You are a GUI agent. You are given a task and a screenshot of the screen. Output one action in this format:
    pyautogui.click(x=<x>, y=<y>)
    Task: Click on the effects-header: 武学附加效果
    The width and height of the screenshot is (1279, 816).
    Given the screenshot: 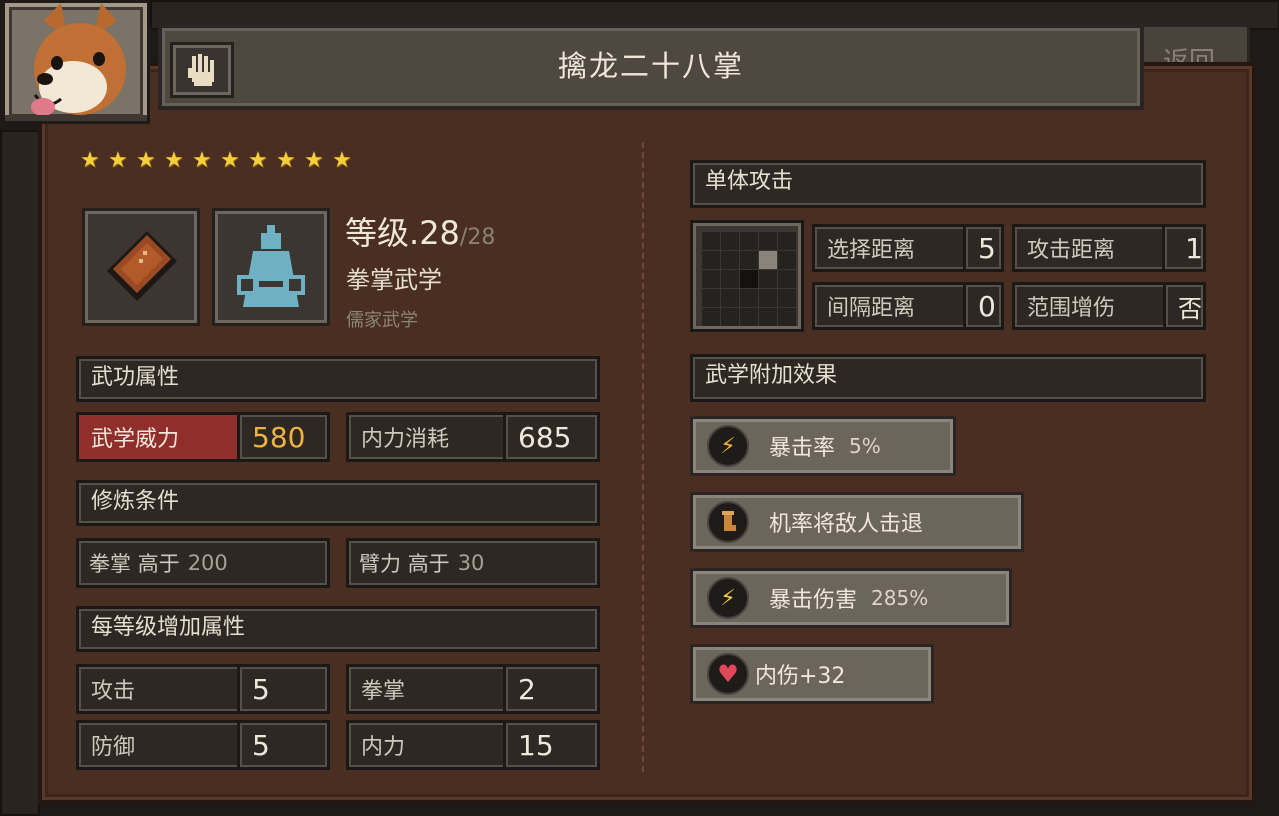 What is the action you would take?
    pyautogui.click(x=948, y=378)
    